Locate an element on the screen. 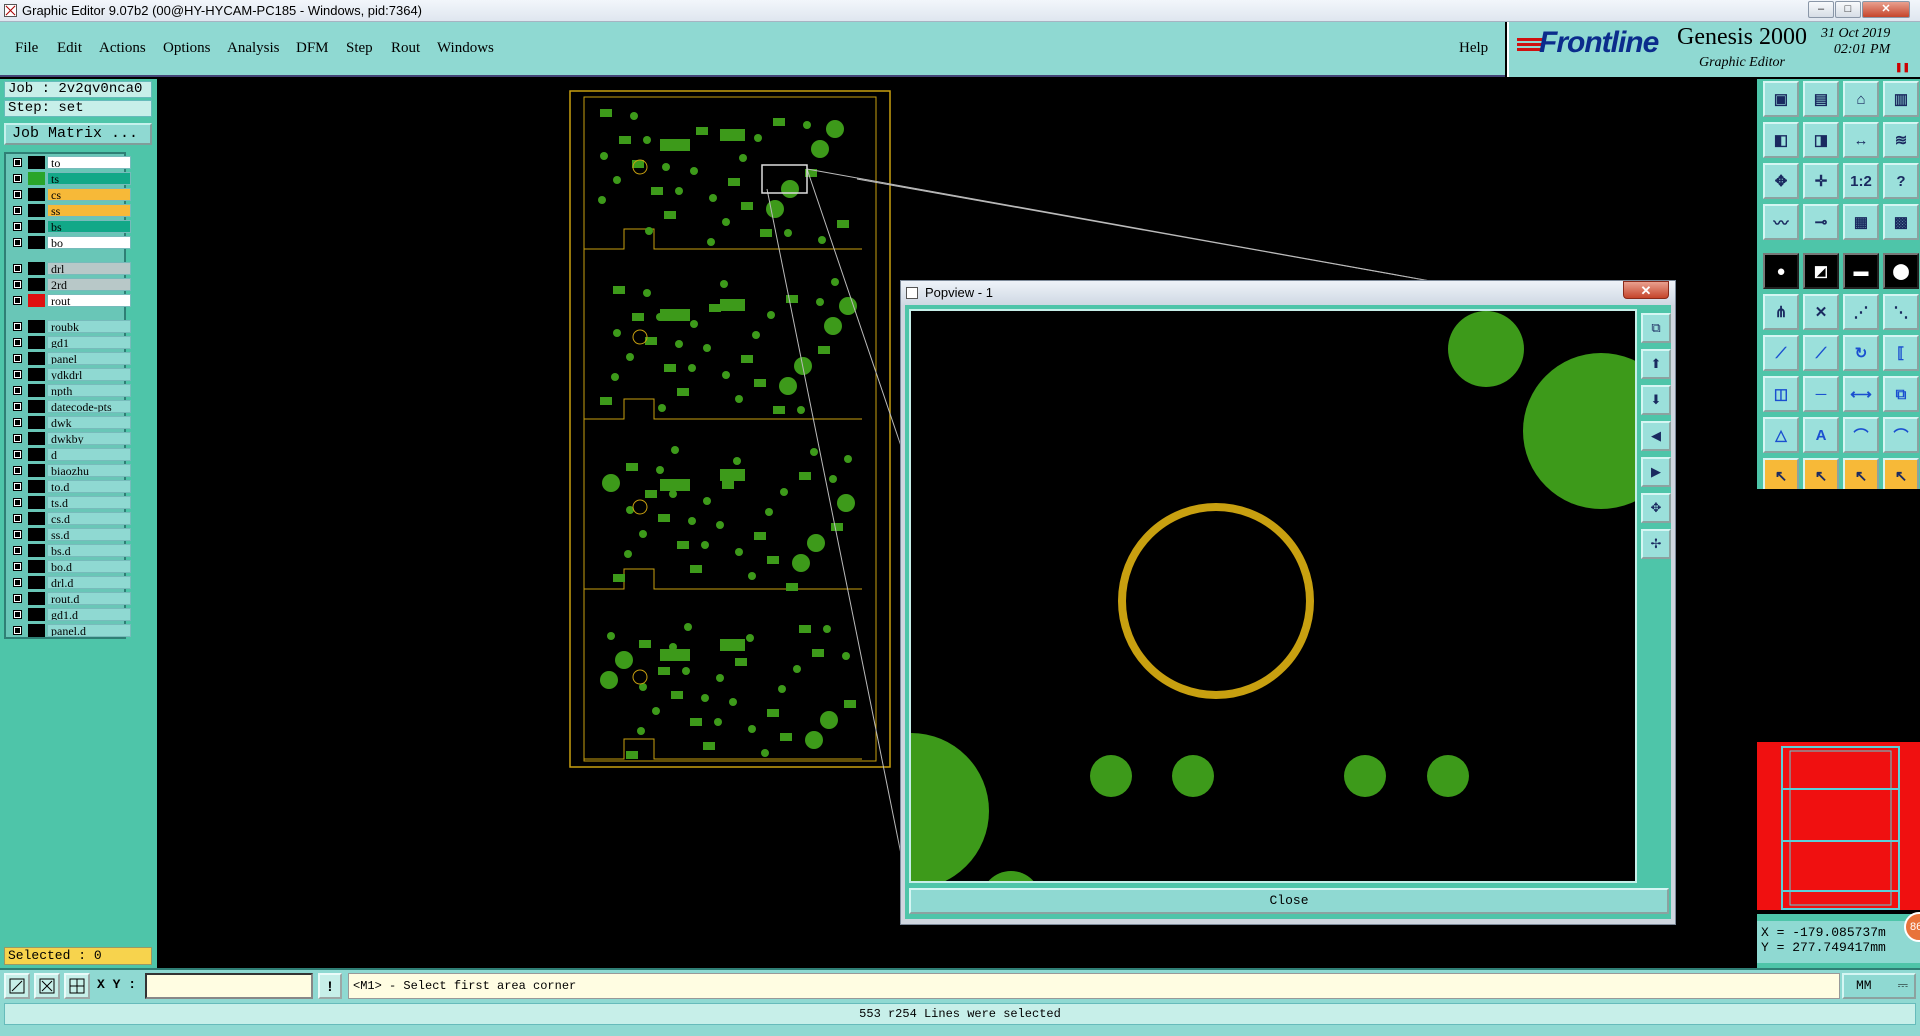 This screenshot has height=1036, width=1920. layer-row-bo: bo is located at coordinates (70, 242).